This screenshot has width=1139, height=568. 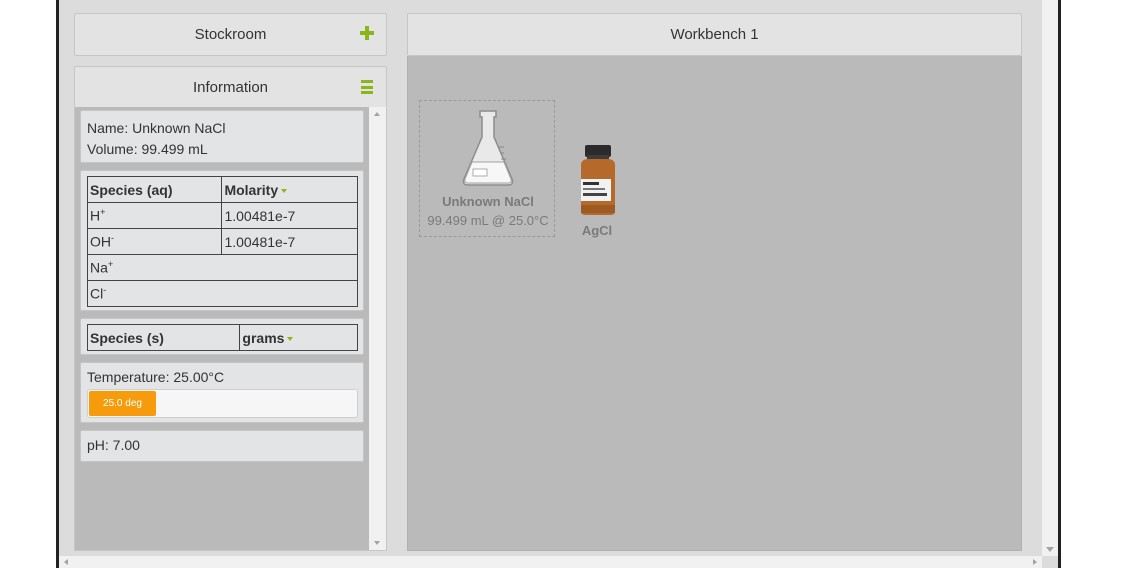 I want to click on scrollbar-corner, so click(x=1050, y=562).